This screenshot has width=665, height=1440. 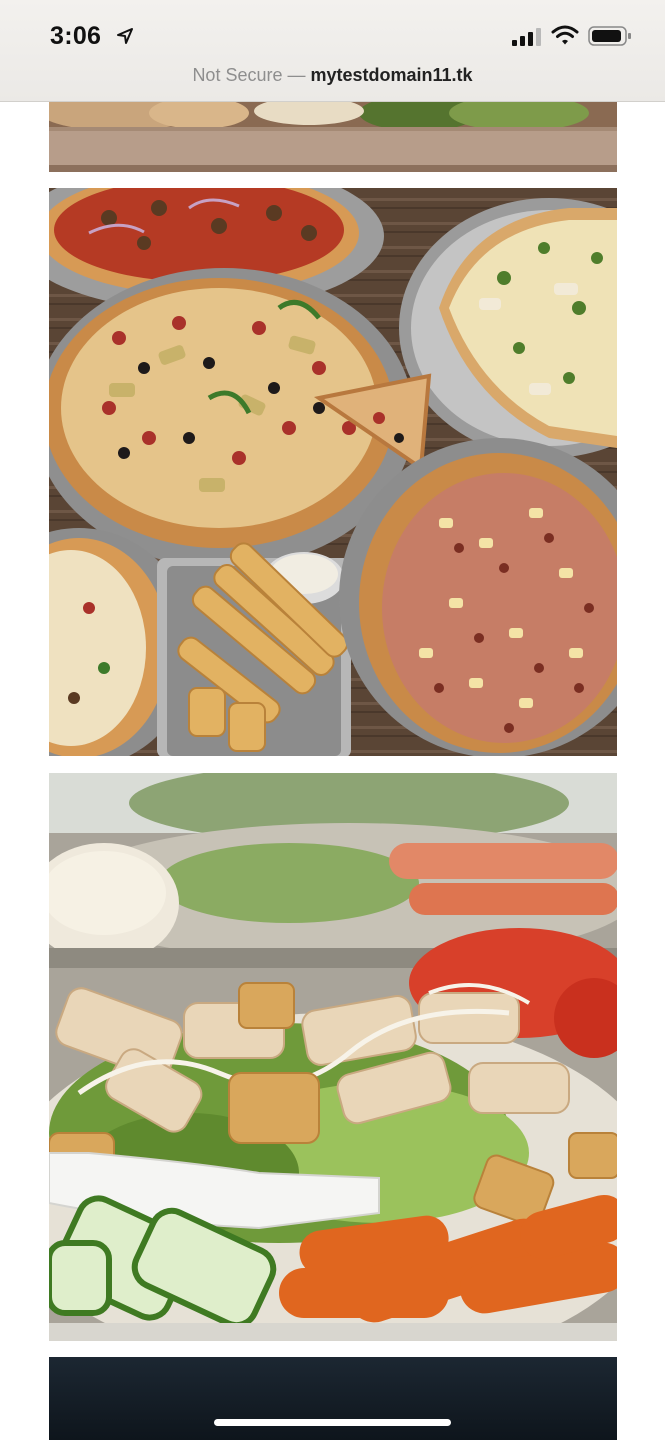 I want to click on gallery-image-pizza-tray, so click(x=333, y=136).